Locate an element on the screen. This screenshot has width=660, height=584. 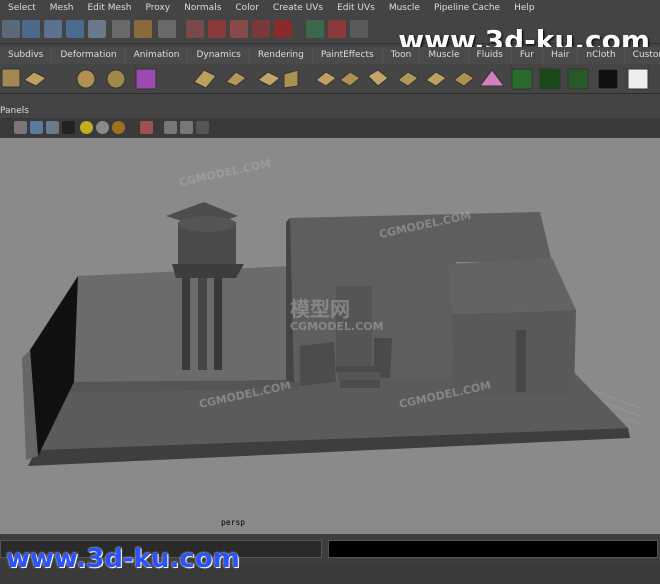
select-camera-icon is located at coordinates (146, 127).